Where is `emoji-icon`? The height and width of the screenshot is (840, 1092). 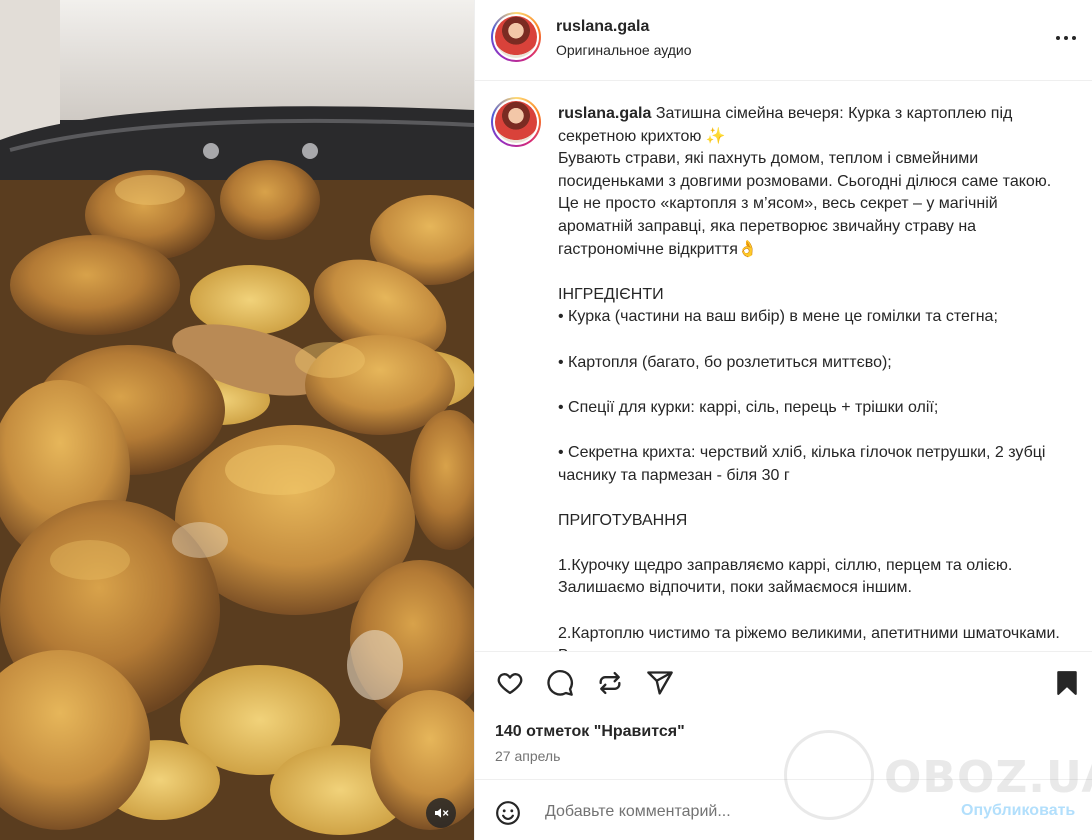 emoji-icon is located at coordinates (508, 813).